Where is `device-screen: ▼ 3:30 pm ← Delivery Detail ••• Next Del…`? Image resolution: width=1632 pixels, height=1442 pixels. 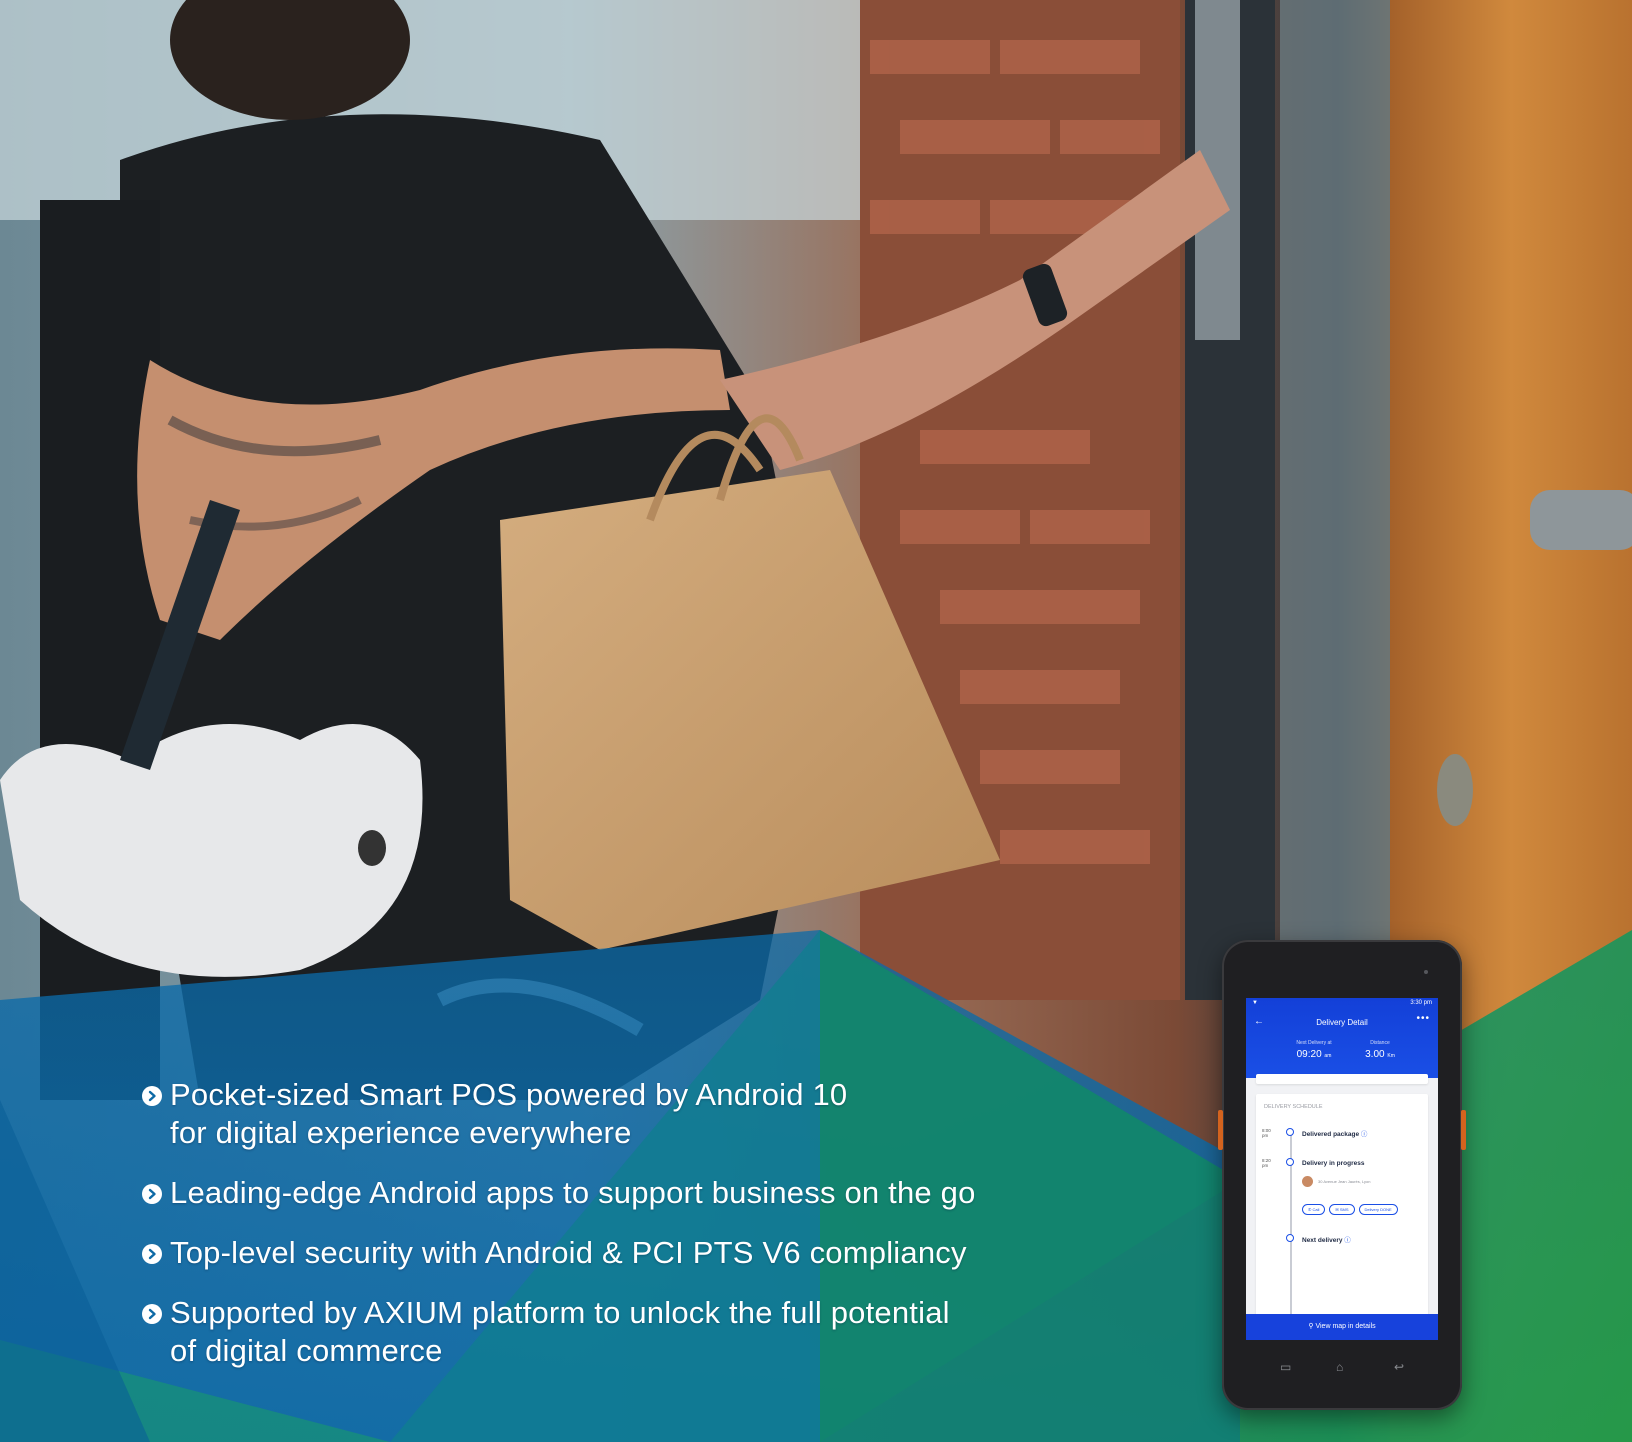
device-screen: ▼ 3:30 pm ← Delivery Detail ••• Next Del… is located at coordinates (1342, 1169).